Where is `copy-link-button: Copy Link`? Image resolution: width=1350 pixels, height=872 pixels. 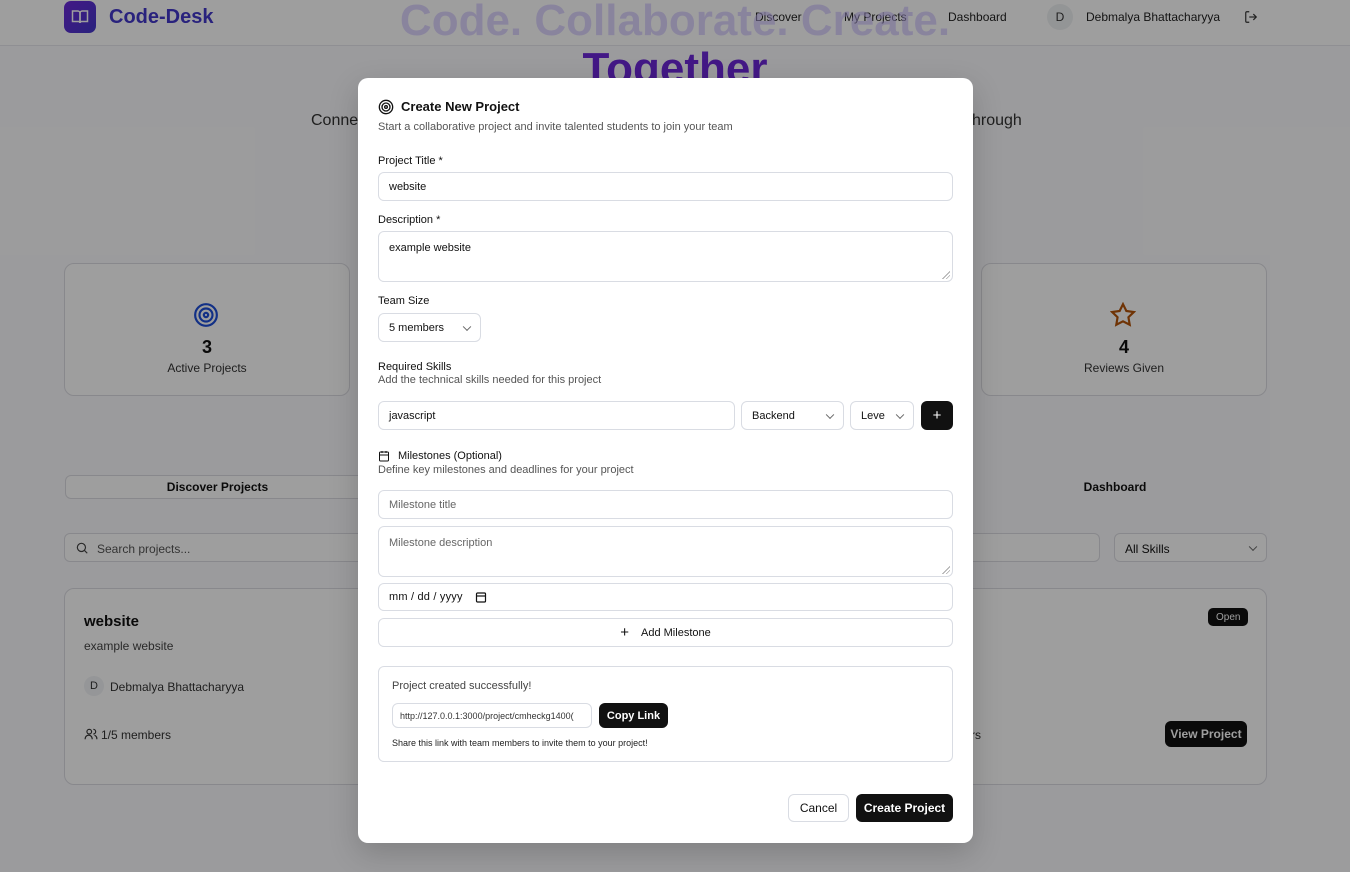
copy-link-button: Copy Link is located at coordinates (633, 715).